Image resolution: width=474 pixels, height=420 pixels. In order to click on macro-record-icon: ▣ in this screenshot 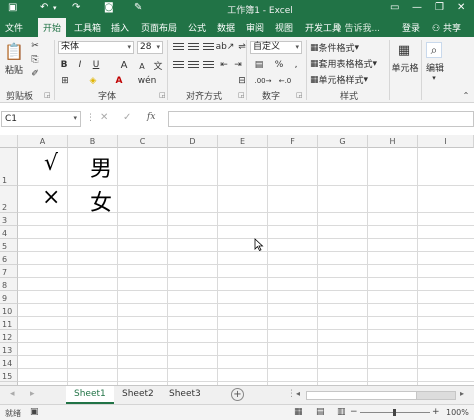, I will do `click(34, 412)`.